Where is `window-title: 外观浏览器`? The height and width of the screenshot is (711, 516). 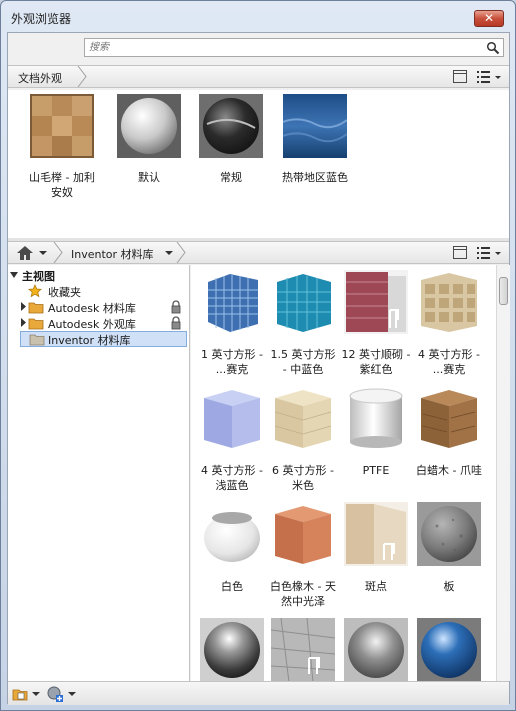
window-title: 外观浏览器 is located at coordinates (41, 19).